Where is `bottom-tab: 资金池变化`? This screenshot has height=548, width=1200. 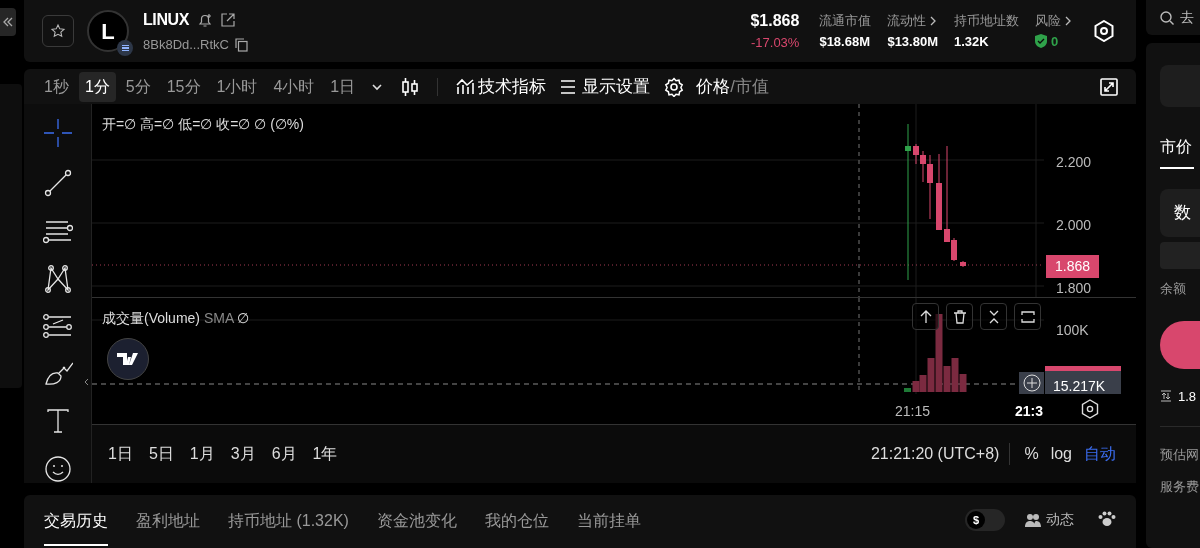 bottom-tab: 资金池变化 is located at coordinates (416, 527).